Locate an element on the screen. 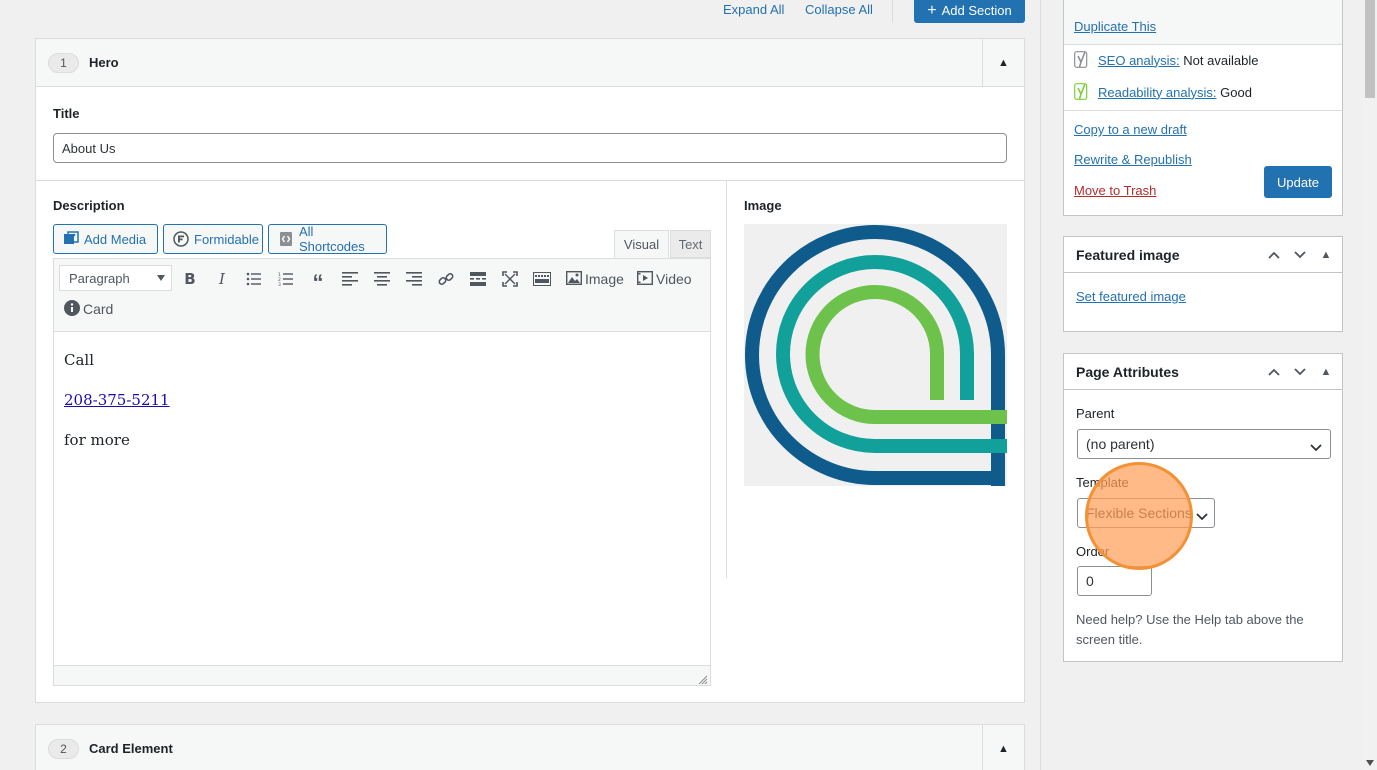 The image size is (1377, 770). align-center-icon is located at coordinates (382, 279).